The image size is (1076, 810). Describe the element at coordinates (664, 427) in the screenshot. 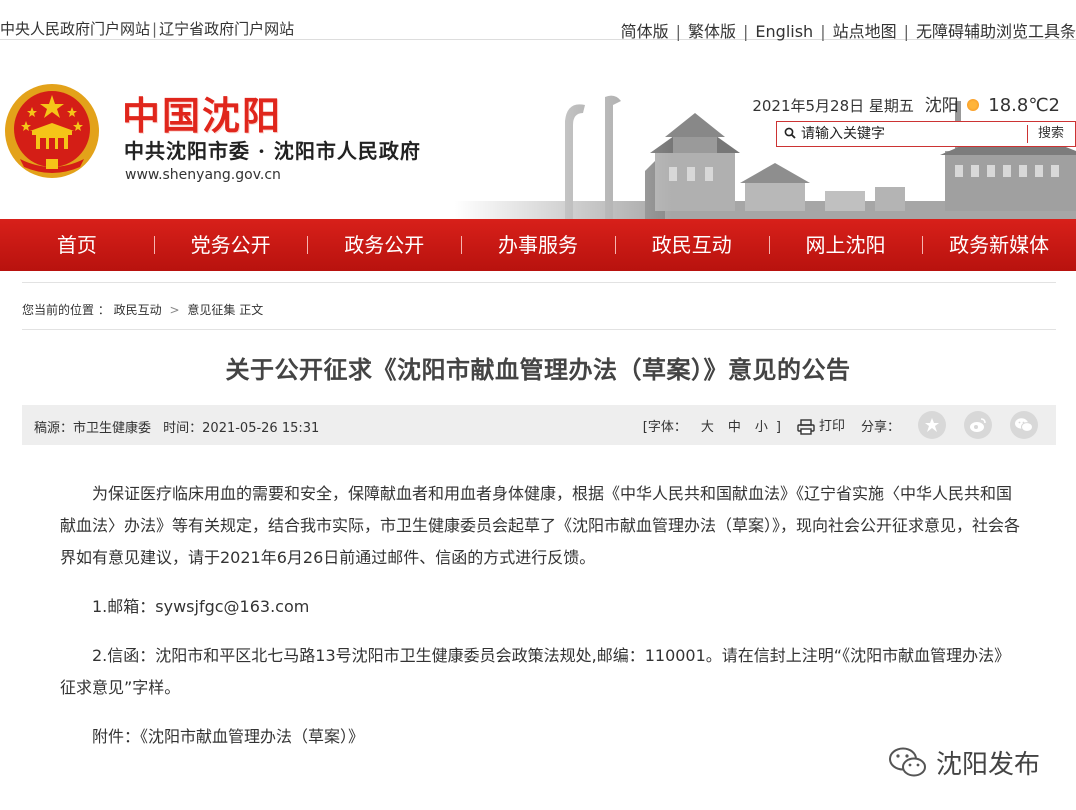

I see `font-label-text: [字体：` at that location.